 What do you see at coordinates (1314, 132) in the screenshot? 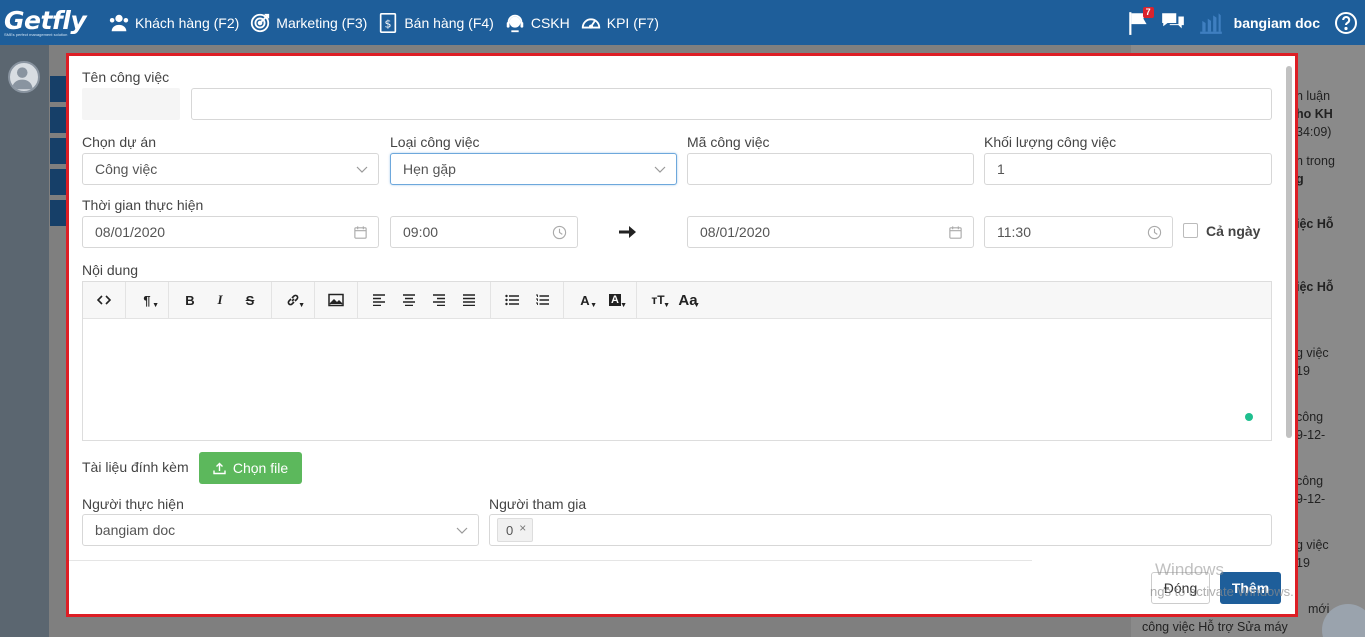
I see `feed-text: 34:09)` at bounding box center [1314, 132].